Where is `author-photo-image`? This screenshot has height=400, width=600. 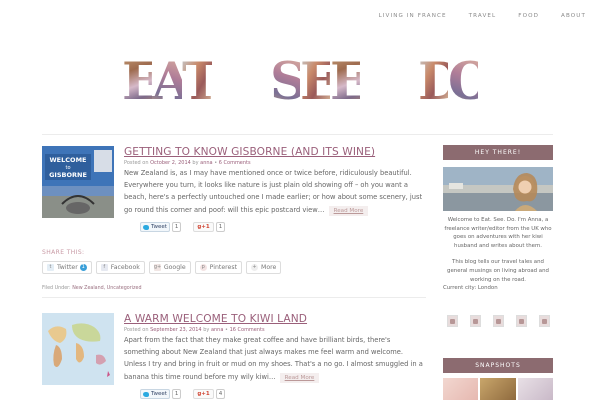
author-photo-image is located at coordinates (498, 189).